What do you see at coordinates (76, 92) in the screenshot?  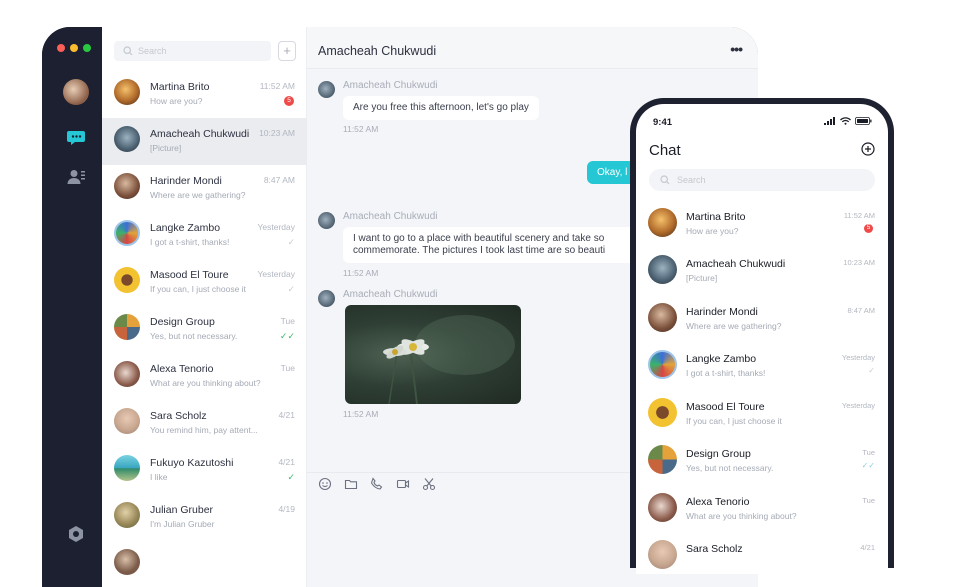 I see `user-avatar` at bounding box center [76, 92].